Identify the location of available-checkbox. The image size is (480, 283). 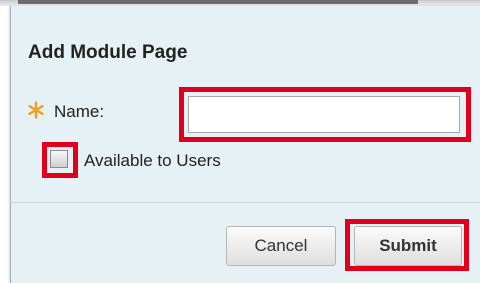
(59, 159).